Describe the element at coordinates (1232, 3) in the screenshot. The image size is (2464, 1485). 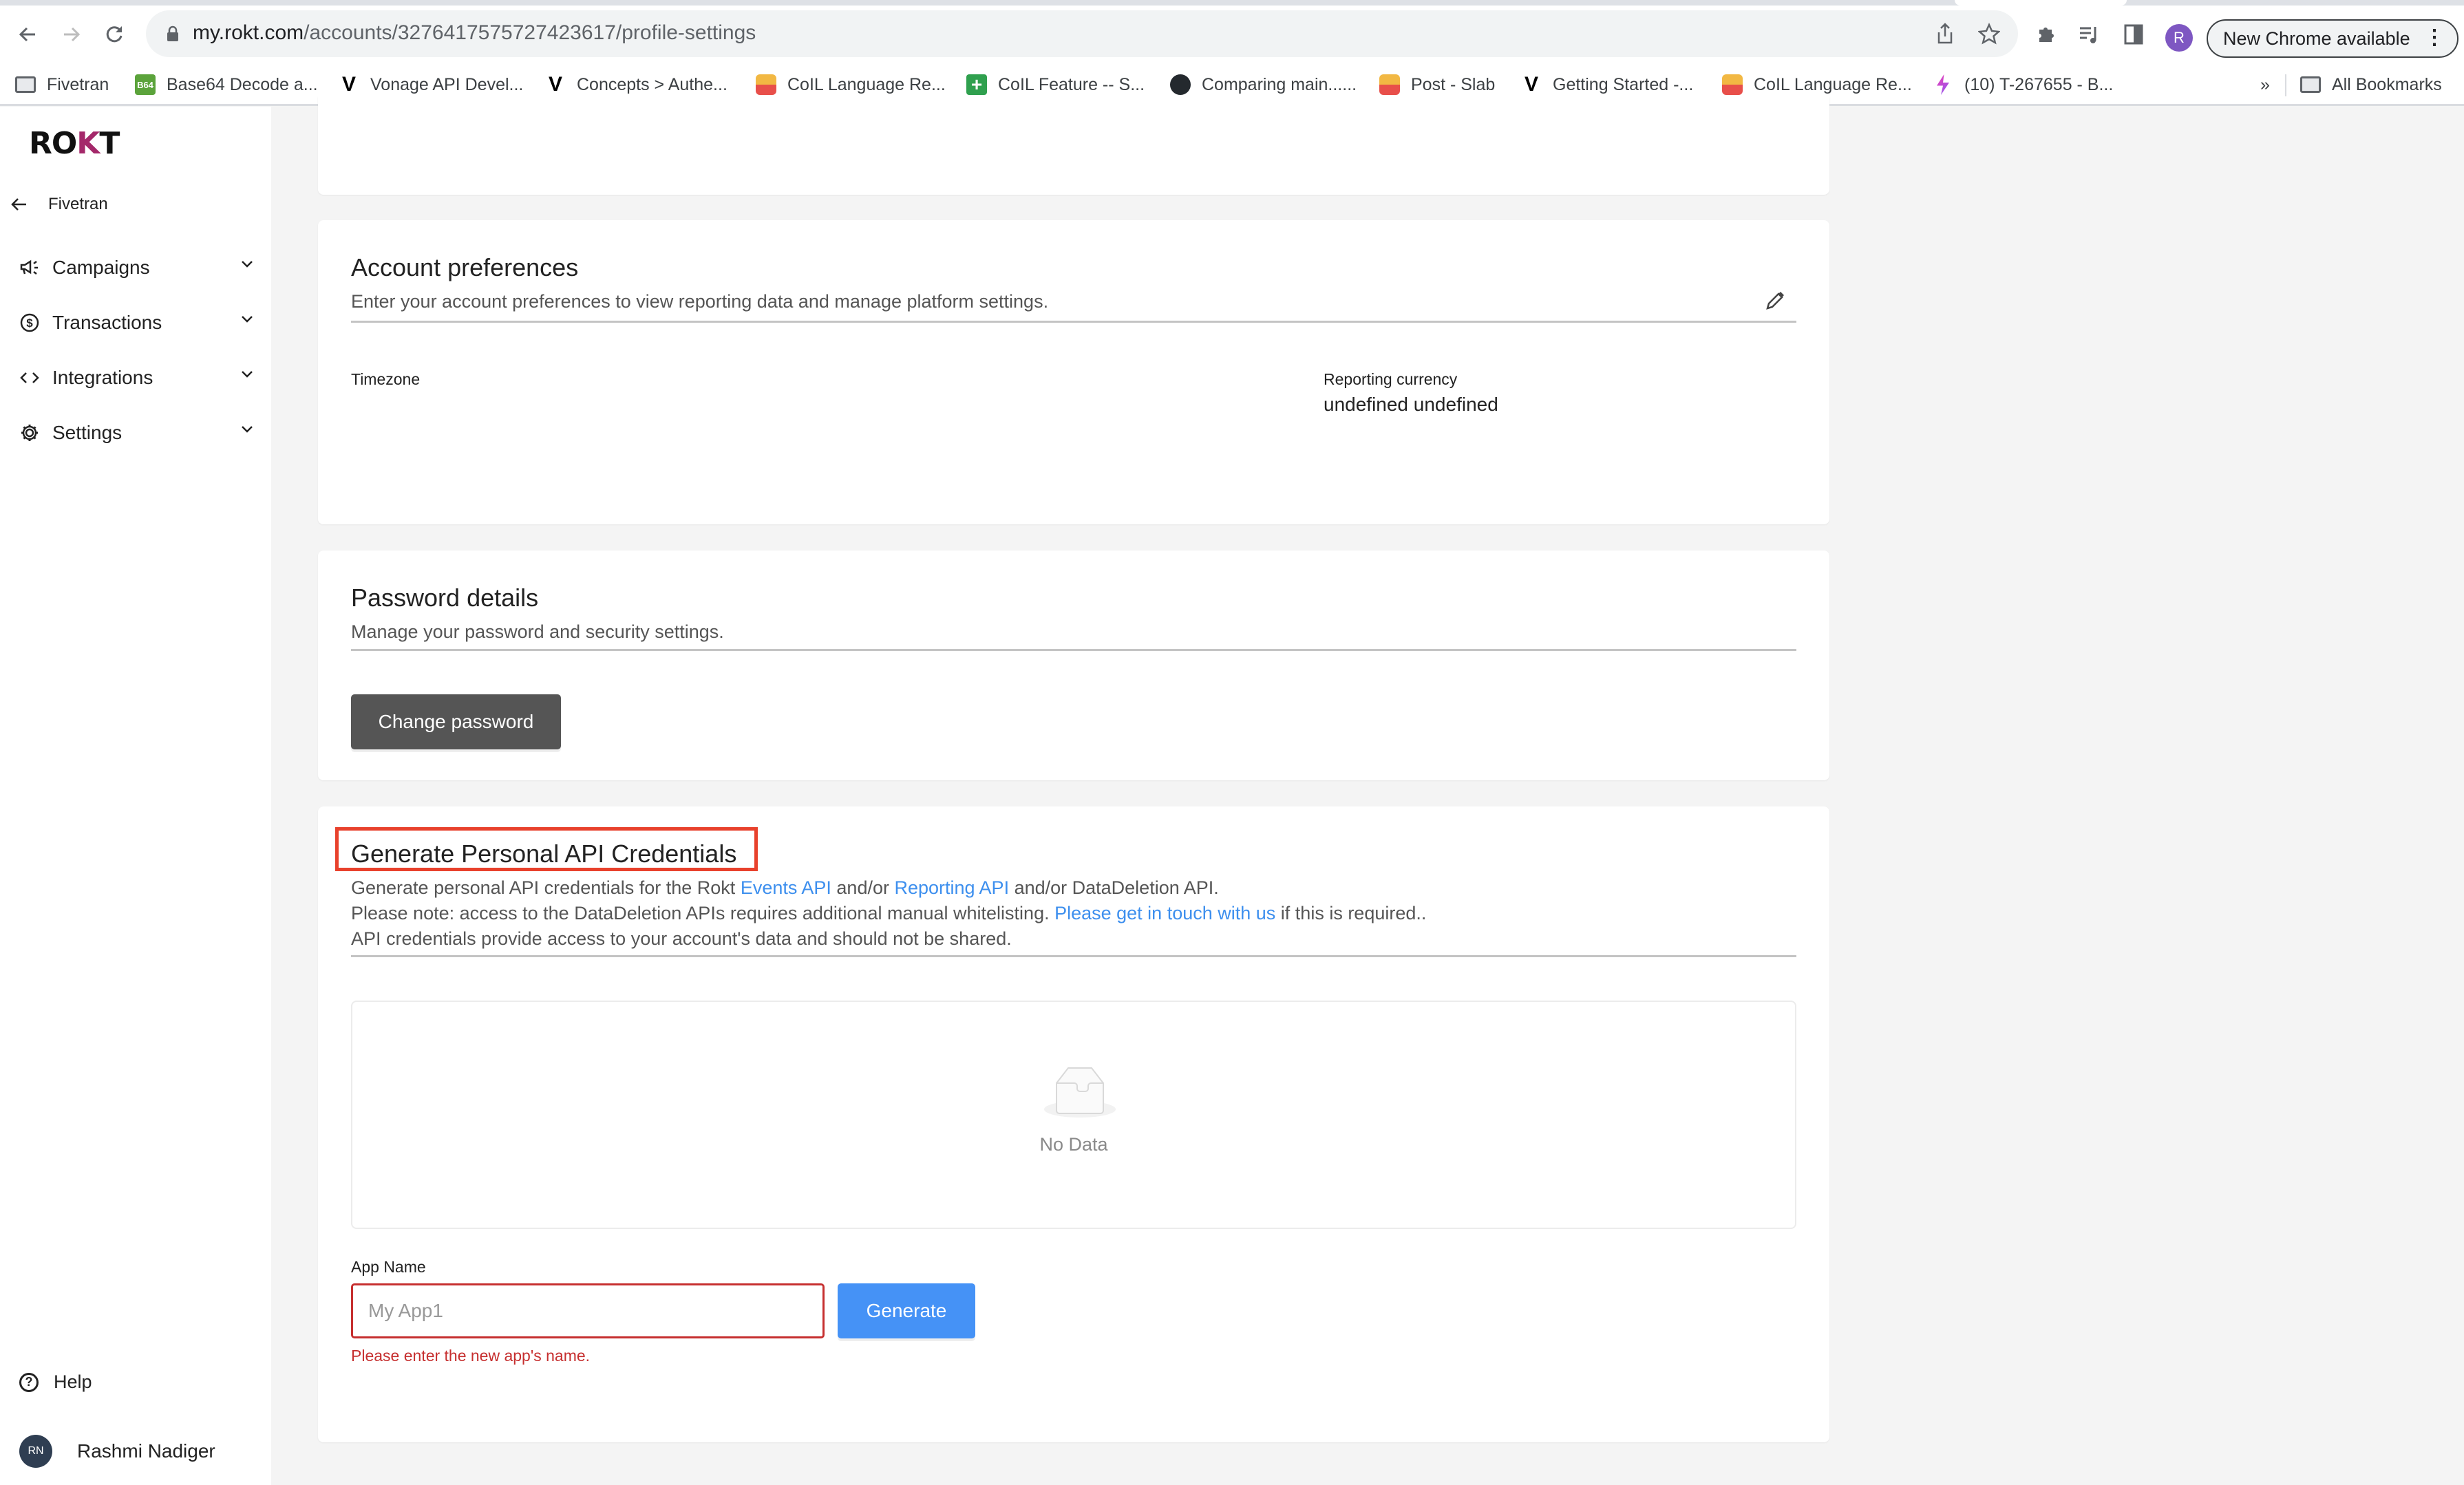
I see `tab-strip` at that location.